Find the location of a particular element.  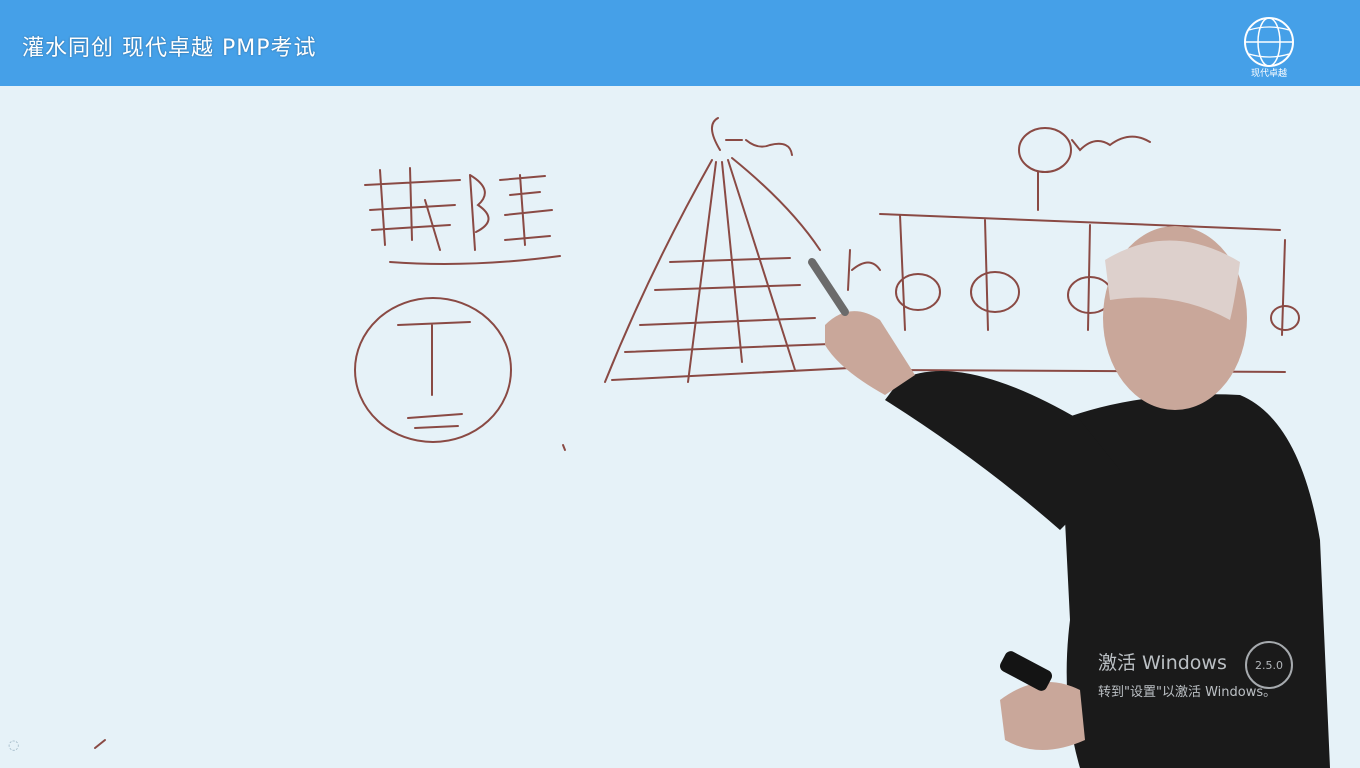

loading-icon: ◌ is located at coordinates (14, 745).